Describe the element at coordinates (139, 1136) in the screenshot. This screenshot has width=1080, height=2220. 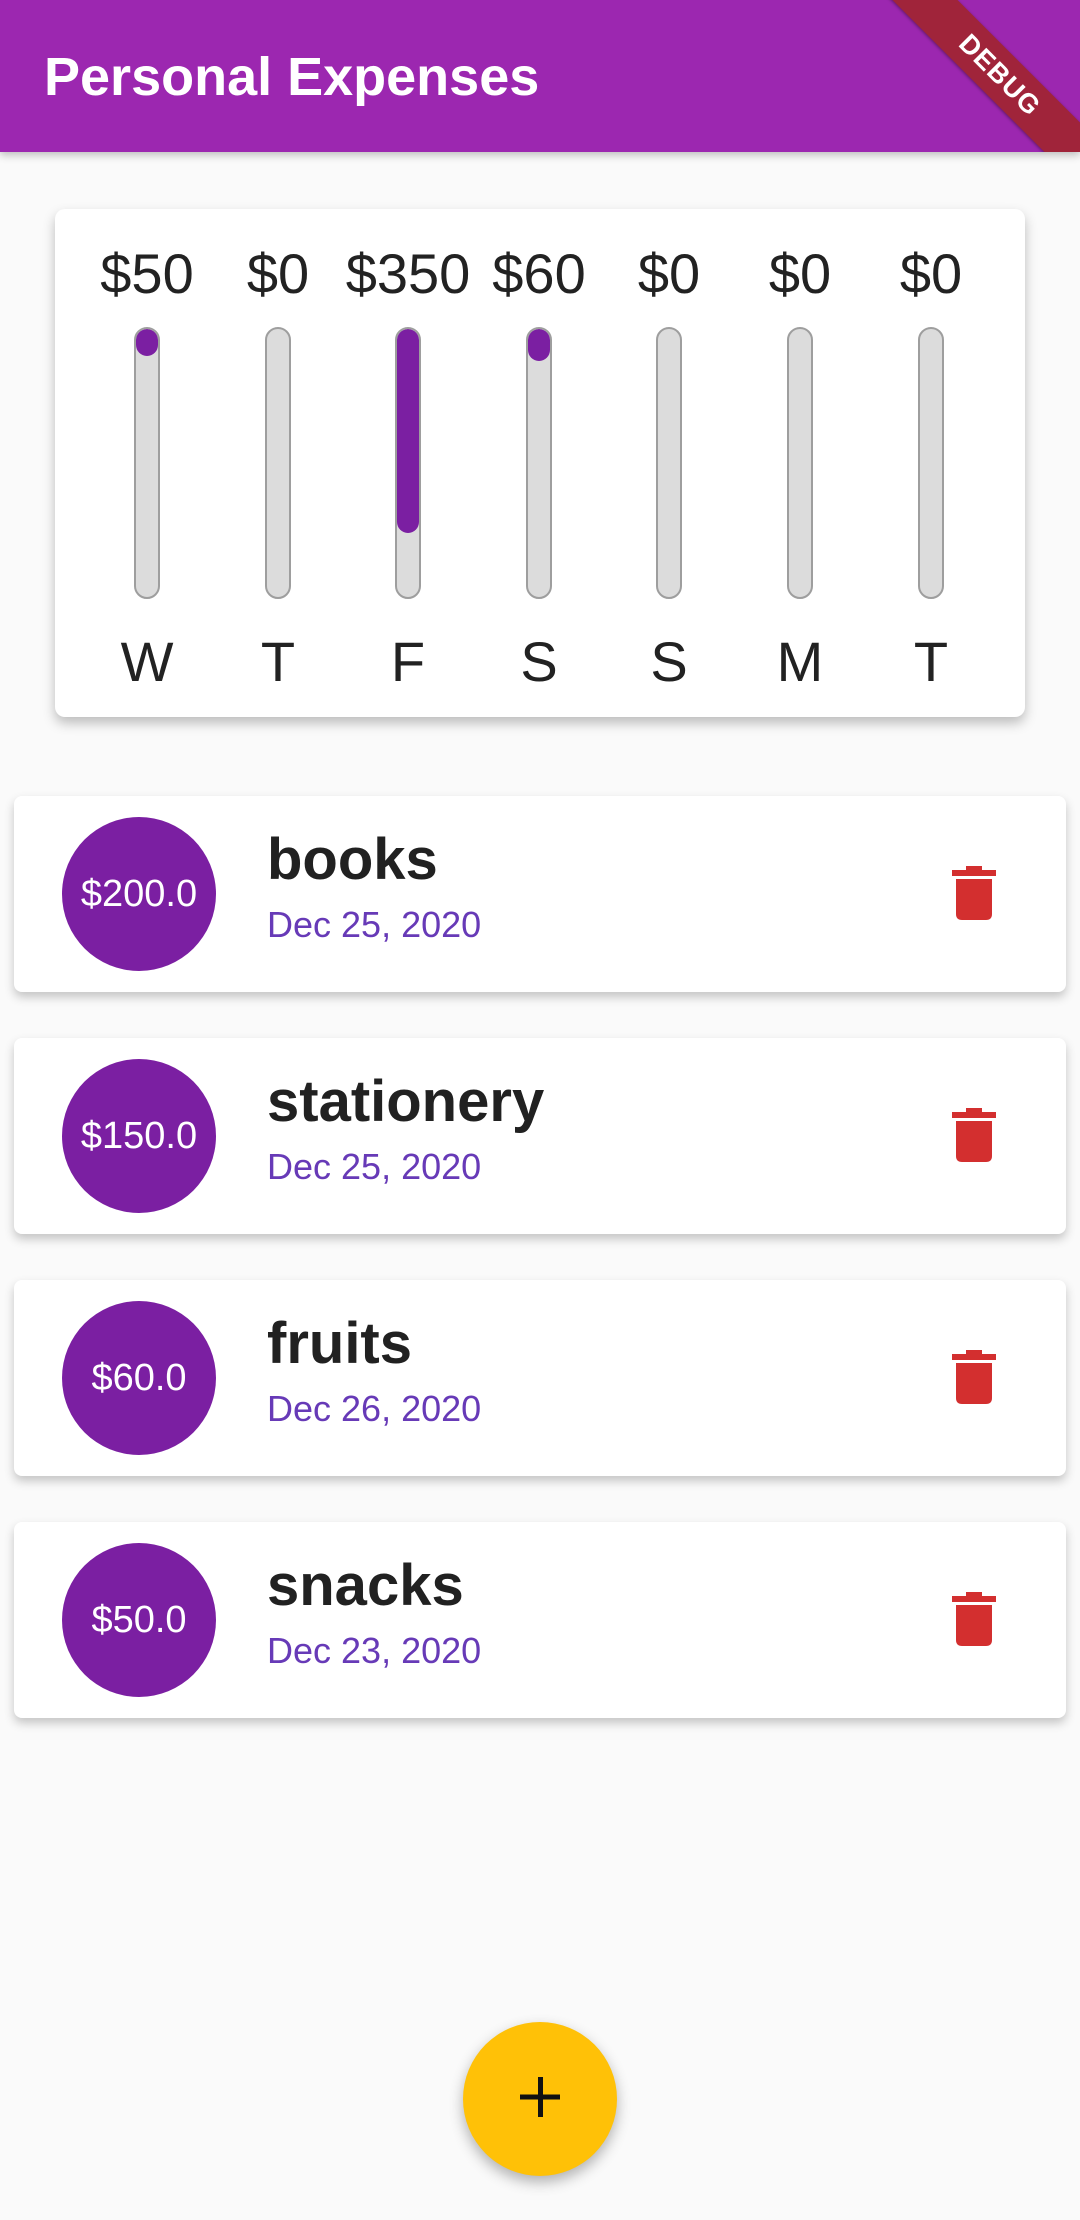
I see `amount-avatar: $150.0` at that location.